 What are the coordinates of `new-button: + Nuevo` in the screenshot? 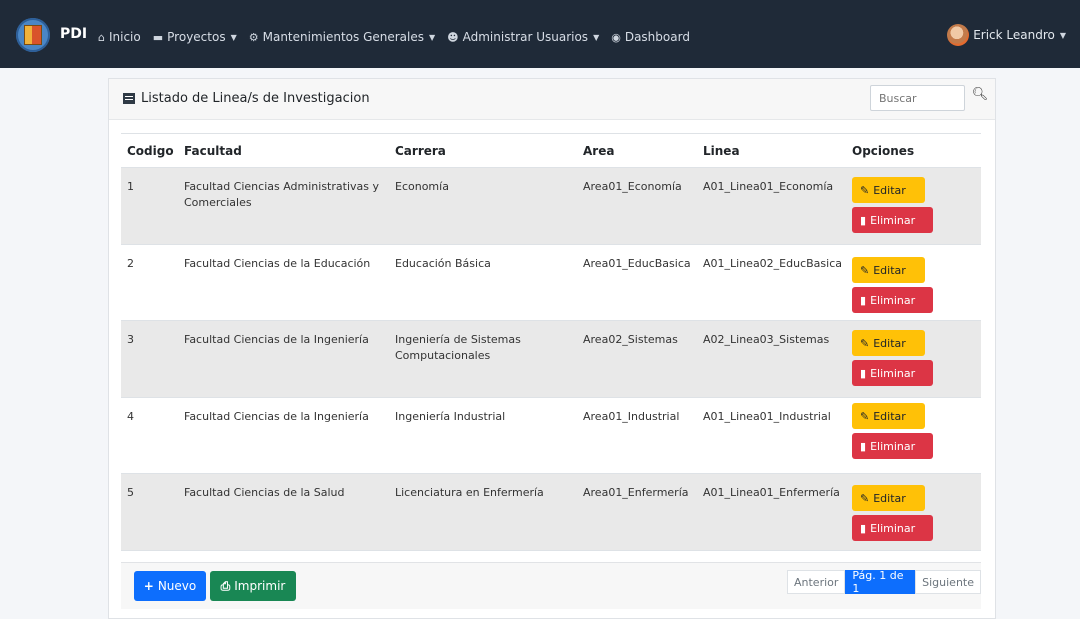 It's located at (170, 586).